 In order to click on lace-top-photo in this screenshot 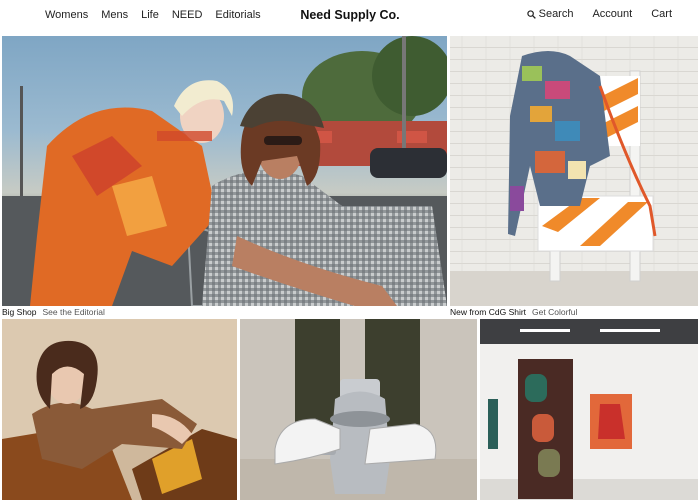, I will do `click(119, 409)`.